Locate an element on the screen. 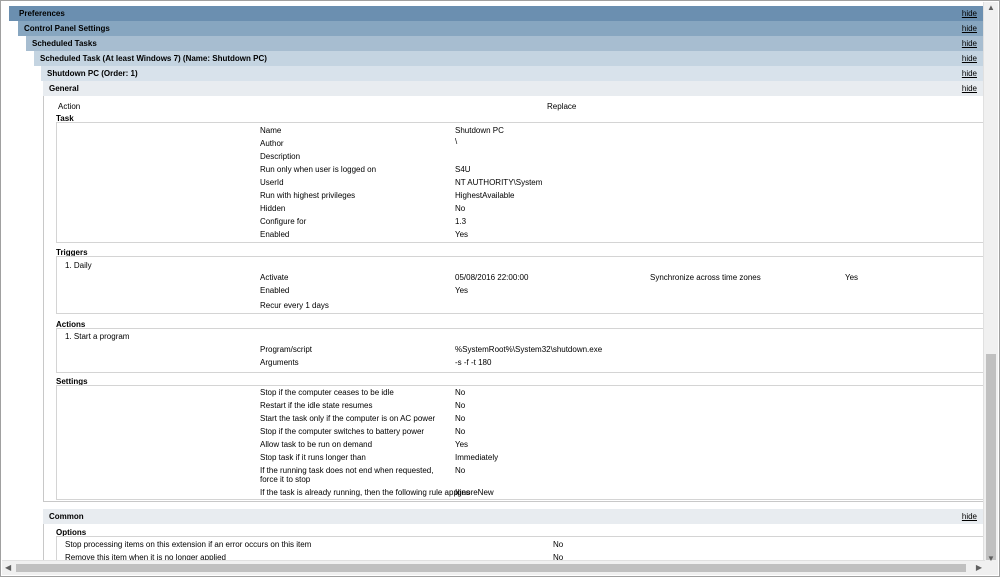 This screenshot has height=577, width=1000. shutdown-pc-header: Shutdown PC (Order: 1) hide is located at coordinates (512, 73).